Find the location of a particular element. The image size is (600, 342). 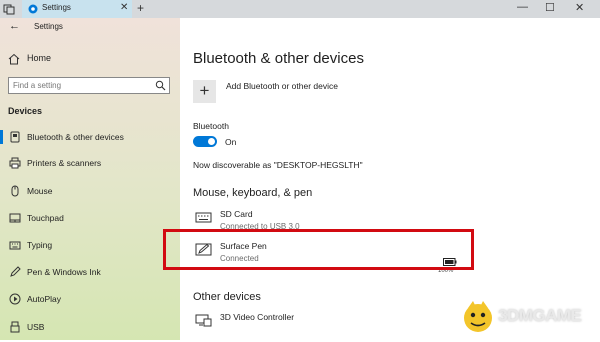

page-title: Bluetooth & other devices is located at coordinates (278, 58).